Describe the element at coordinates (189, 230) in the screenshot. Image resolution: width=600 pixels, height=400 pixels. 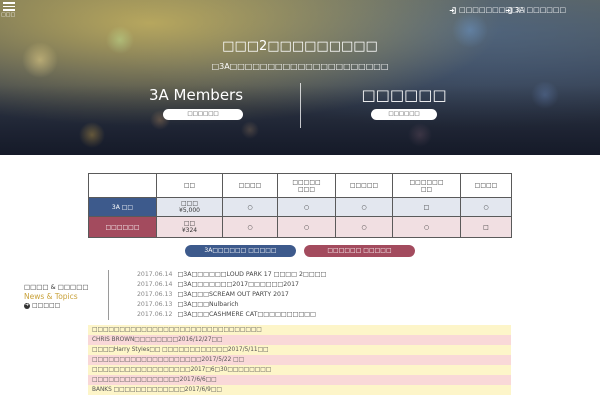
I see `plan-price: ¥324` at that location.